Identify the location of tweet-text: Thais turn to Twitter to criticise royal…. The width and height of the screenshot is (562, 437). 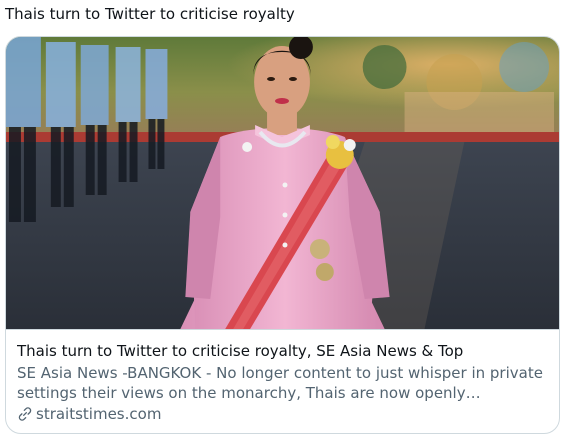
(150, 14).